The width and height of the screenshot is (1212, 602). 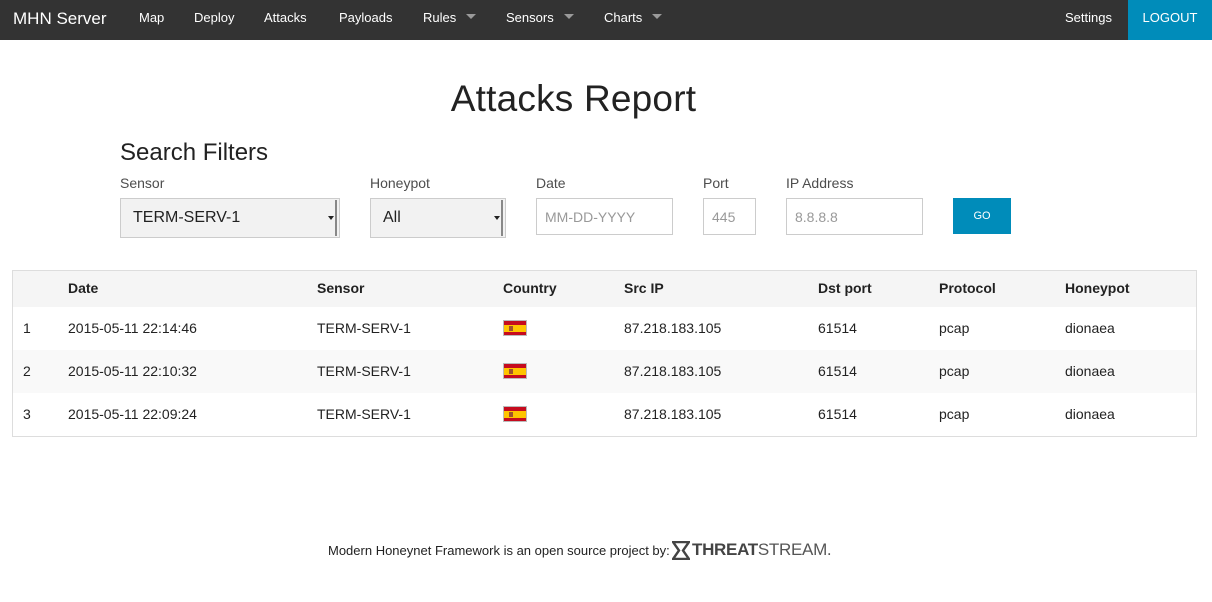 I want to click on column-header-country: Country, so click(x=530, y=288).